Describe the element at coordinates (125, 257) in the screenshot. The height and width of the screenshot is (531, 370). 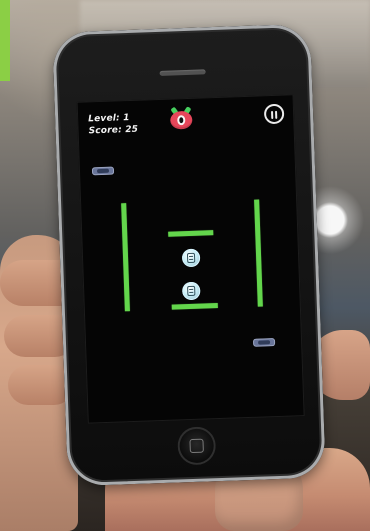
I see `left-paddle` at that location.